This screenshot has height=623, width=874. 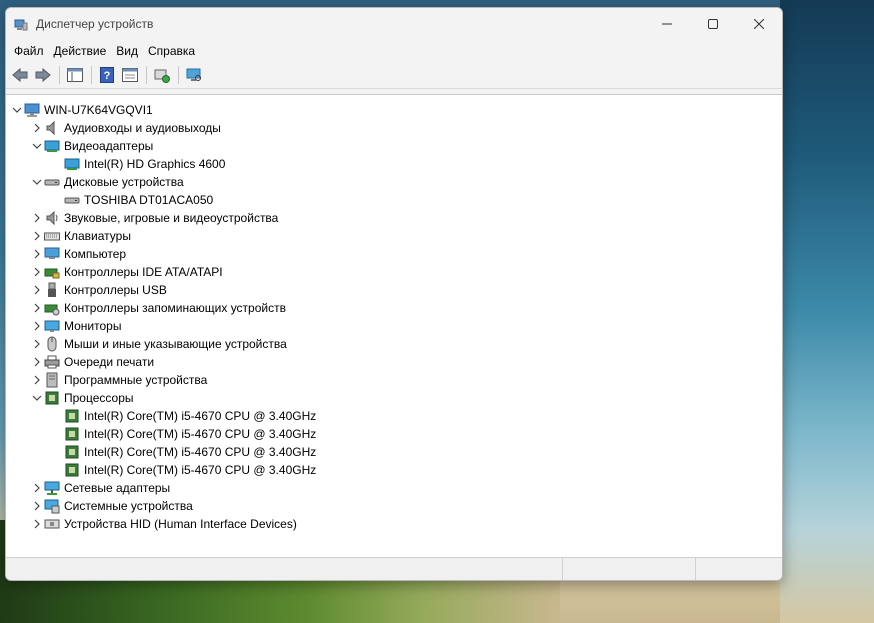 I want to click on category-label: Контроллеры запоминающих устройств, so click(x=175, y=308).